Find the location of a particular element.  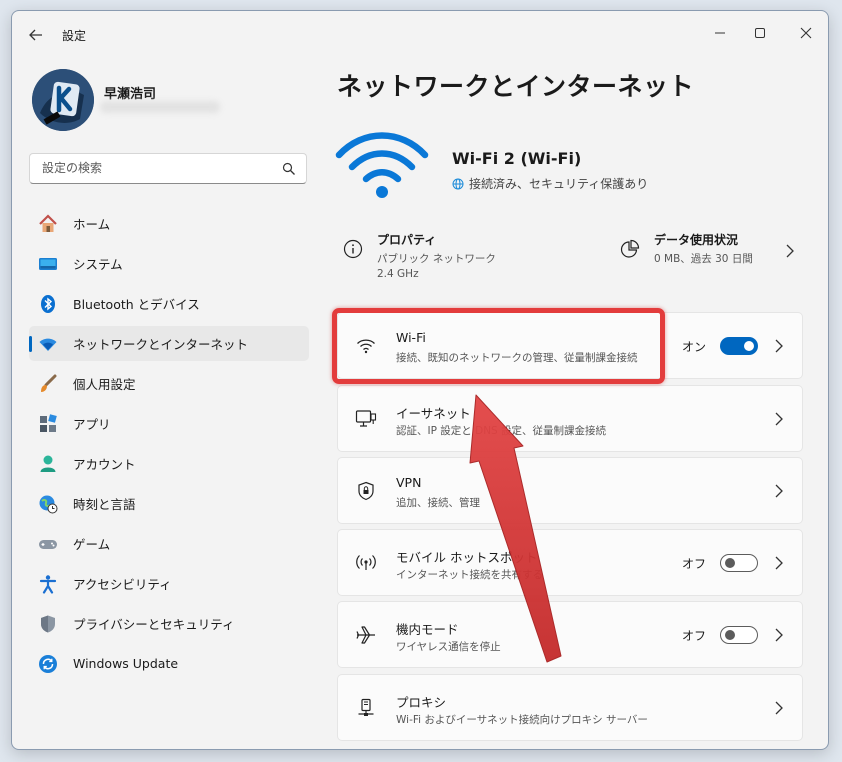

properties-link: プロパティ パブリック ネットワーク 2.4 GHz is located at coordinates (418, 256).